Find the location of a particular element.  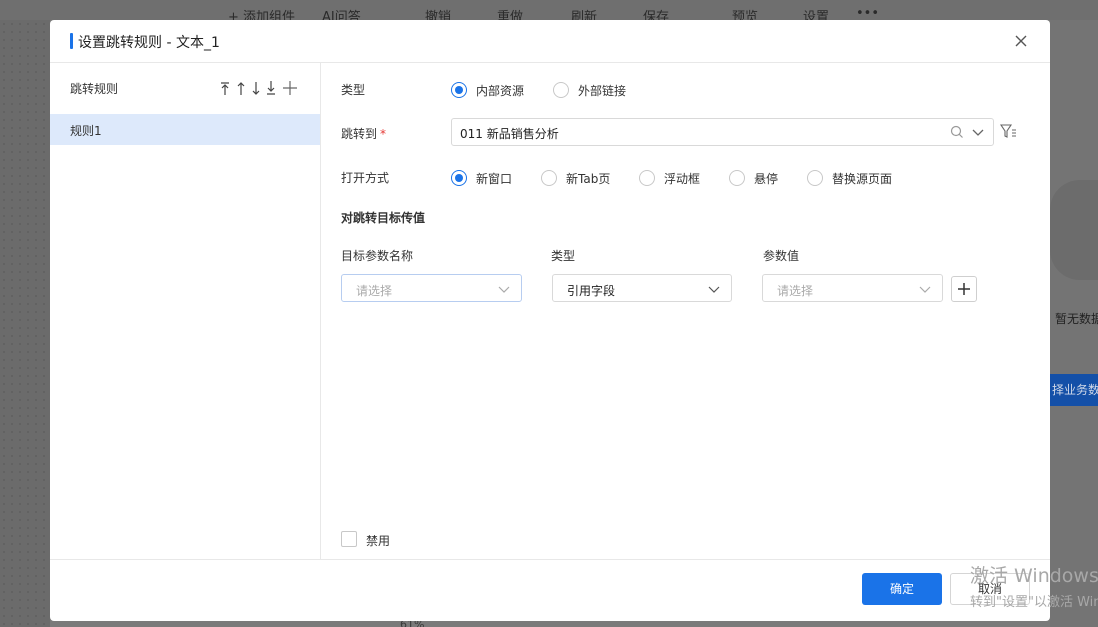

open-mode-hover-radio: 悬停 is located at coordinates (759, 178).